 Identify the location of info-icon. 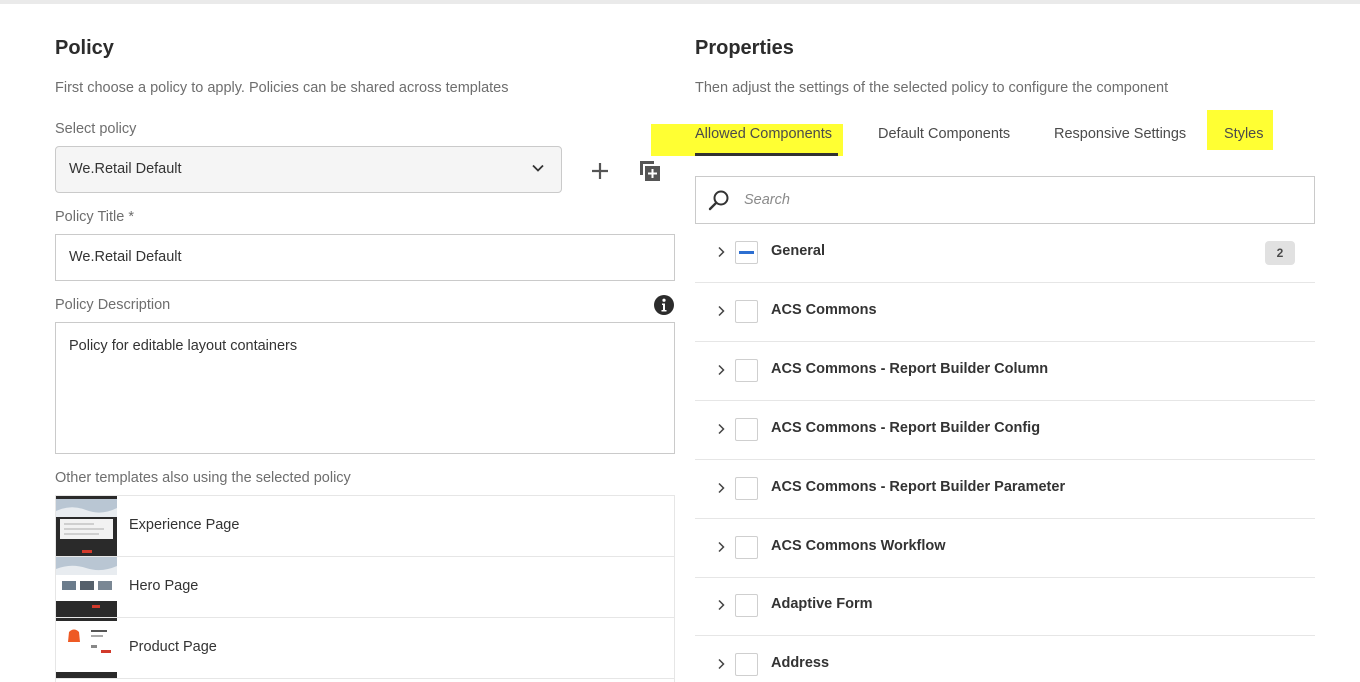
(664, 305).